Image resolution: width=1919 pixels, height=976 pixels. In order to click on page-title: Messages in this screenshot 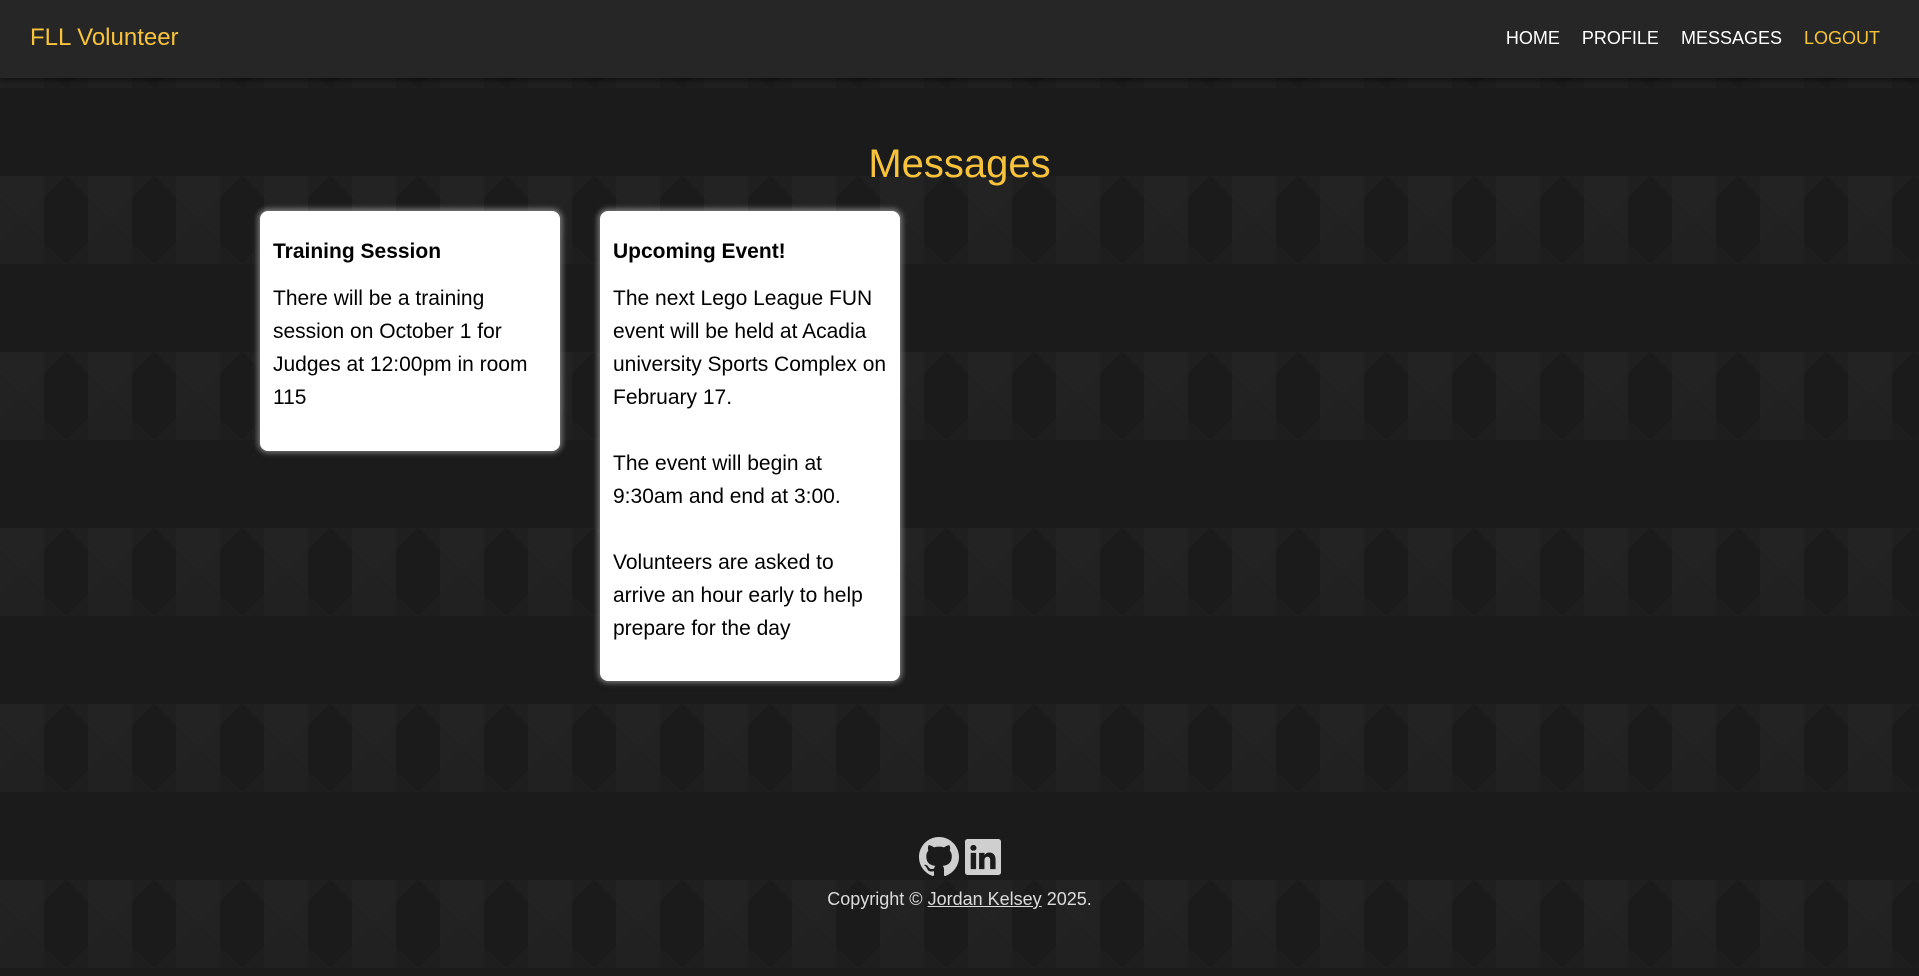, I will do `click(959, 164)`.